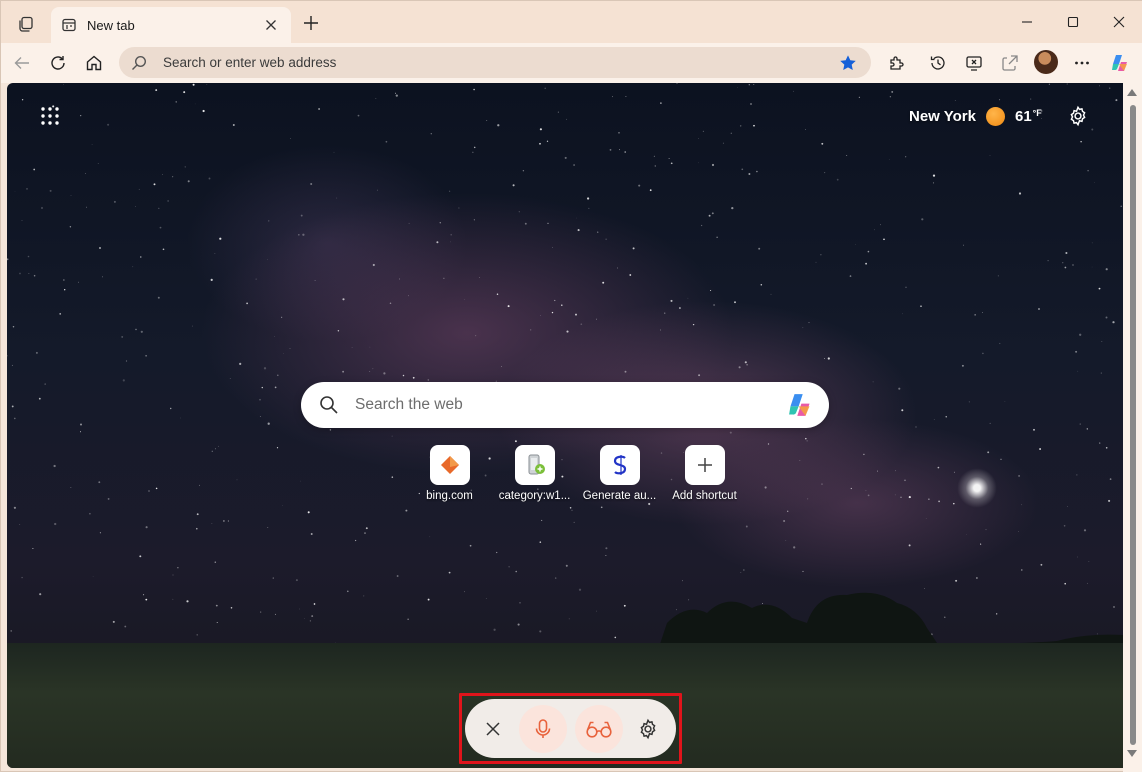 The image size is (1142, 772). I want to click on history-icon, so click(937, 63).